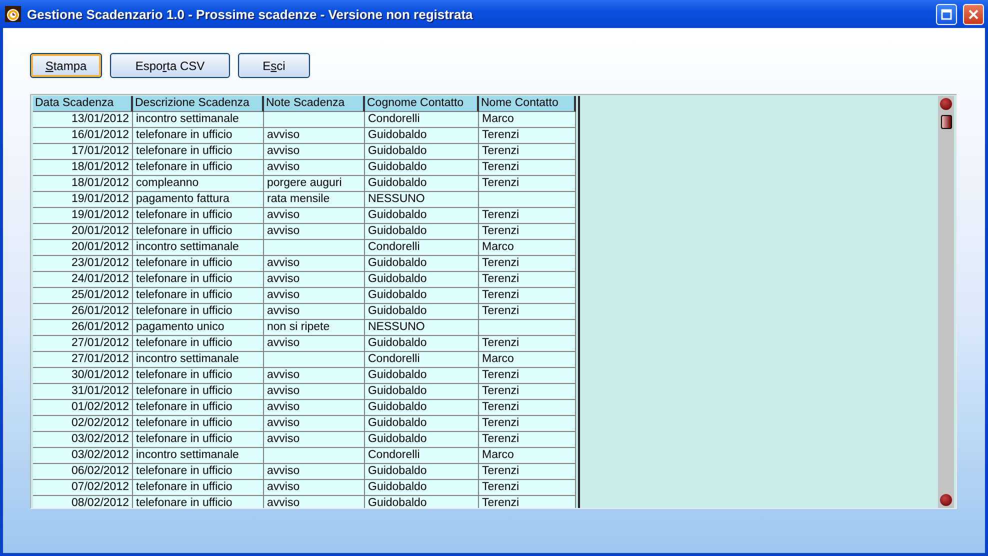  What do you see at coordinates (83, 472) in the screenshot?
I see `table-cell: 06/02/2012` at bounding box center [83, 472].